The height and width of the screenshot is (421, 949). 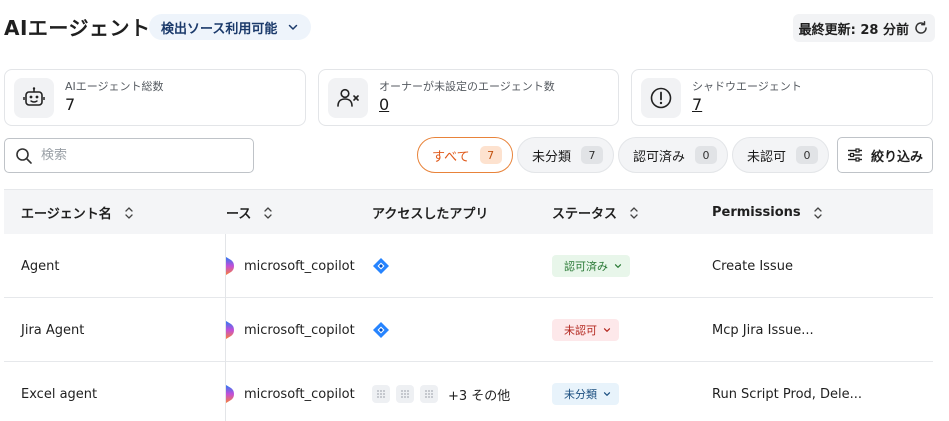 What do you see at coordinates (697, 104) in the screenshot?
I see `card-value-link: 7` at bounding box center [697, 104].